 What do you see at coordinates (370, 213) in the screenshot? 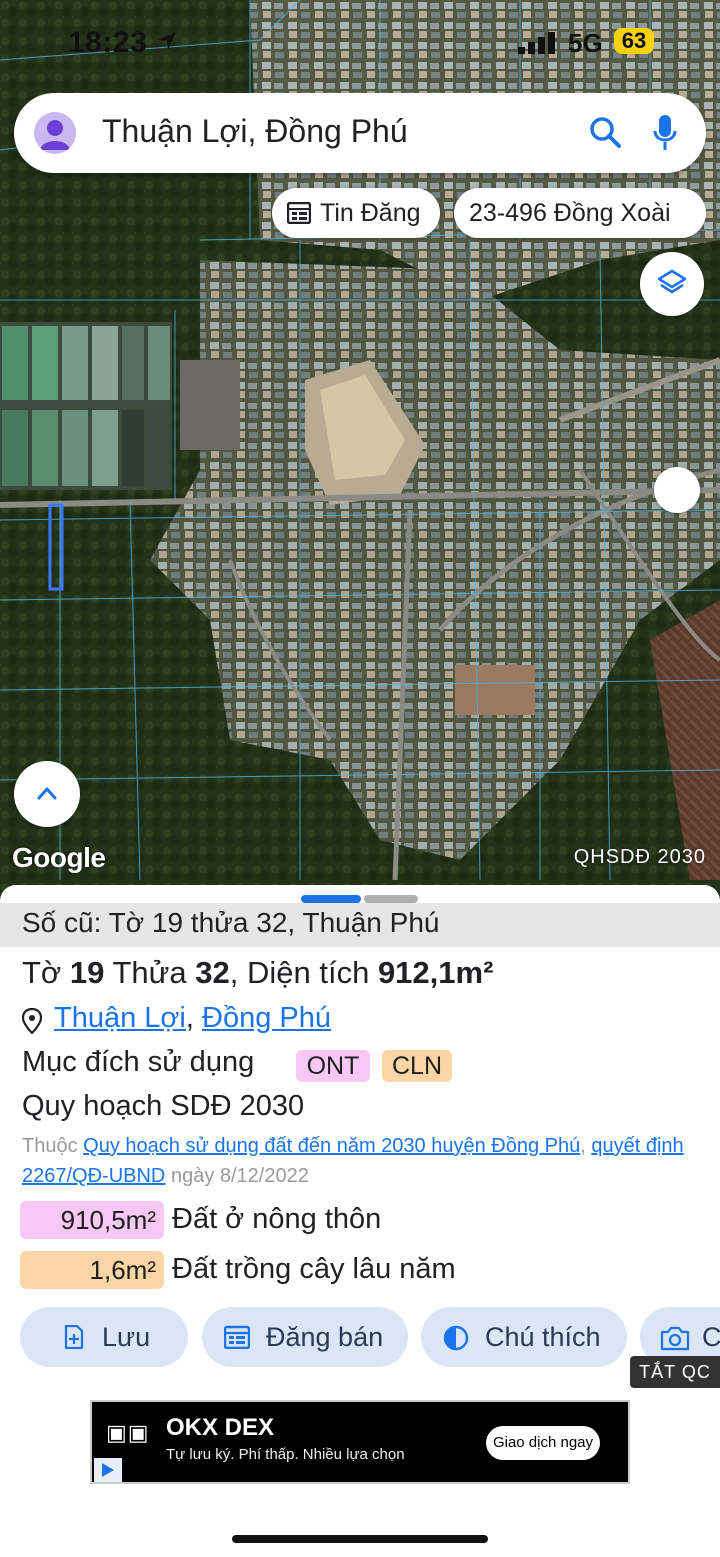
I see `listing-chip-label: Tin Đăng` at bounding box center [370, 213].